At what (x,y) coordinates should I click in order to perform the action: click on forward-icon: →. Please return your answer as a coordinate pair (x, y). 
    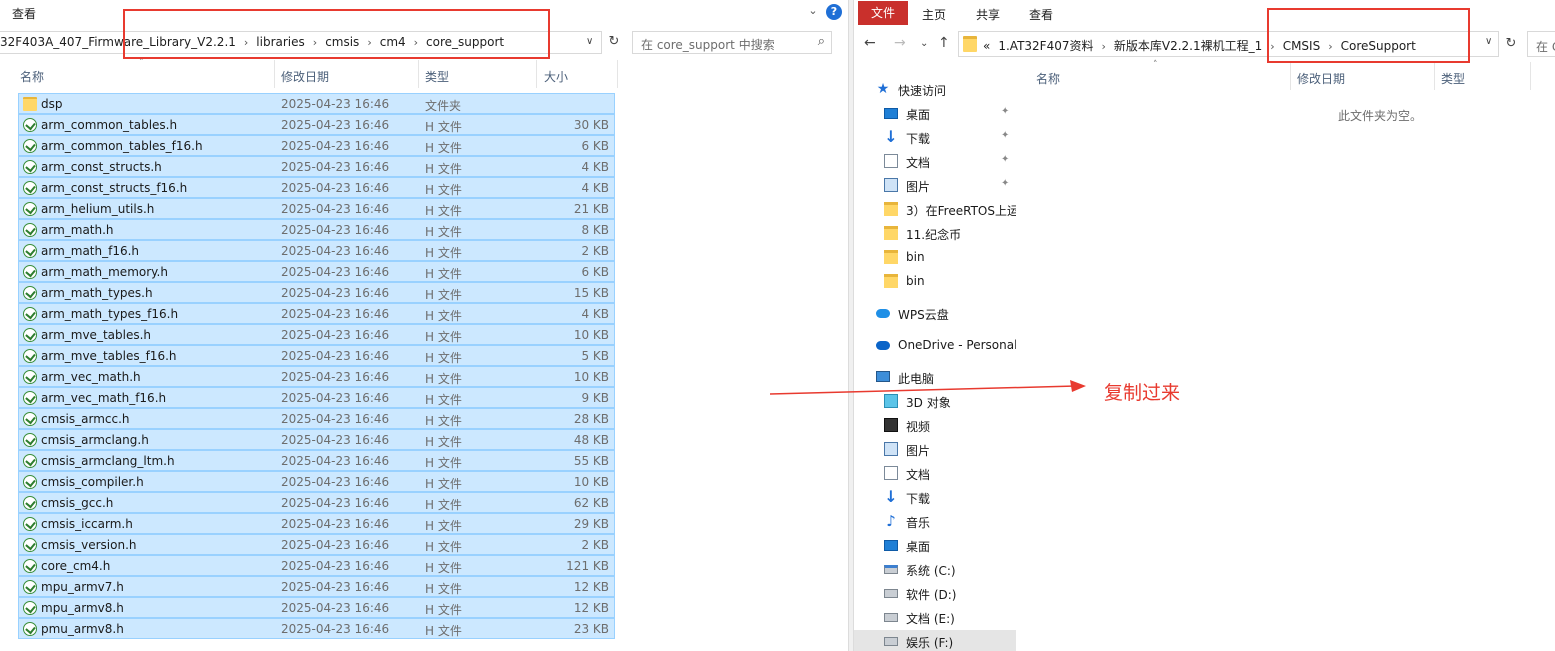
    Looking at the image, I should click on (900, 43).